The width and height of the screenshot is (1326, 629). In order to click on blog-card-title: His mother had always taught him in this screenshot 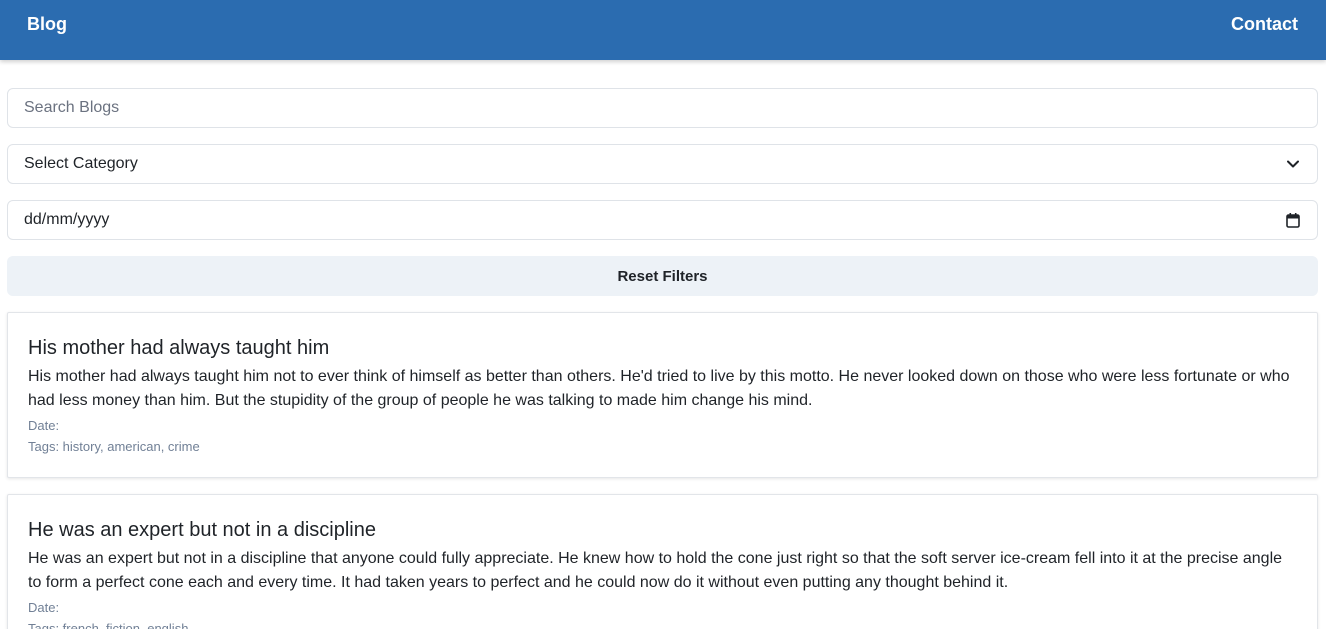, I will do `click(662, 348)`.